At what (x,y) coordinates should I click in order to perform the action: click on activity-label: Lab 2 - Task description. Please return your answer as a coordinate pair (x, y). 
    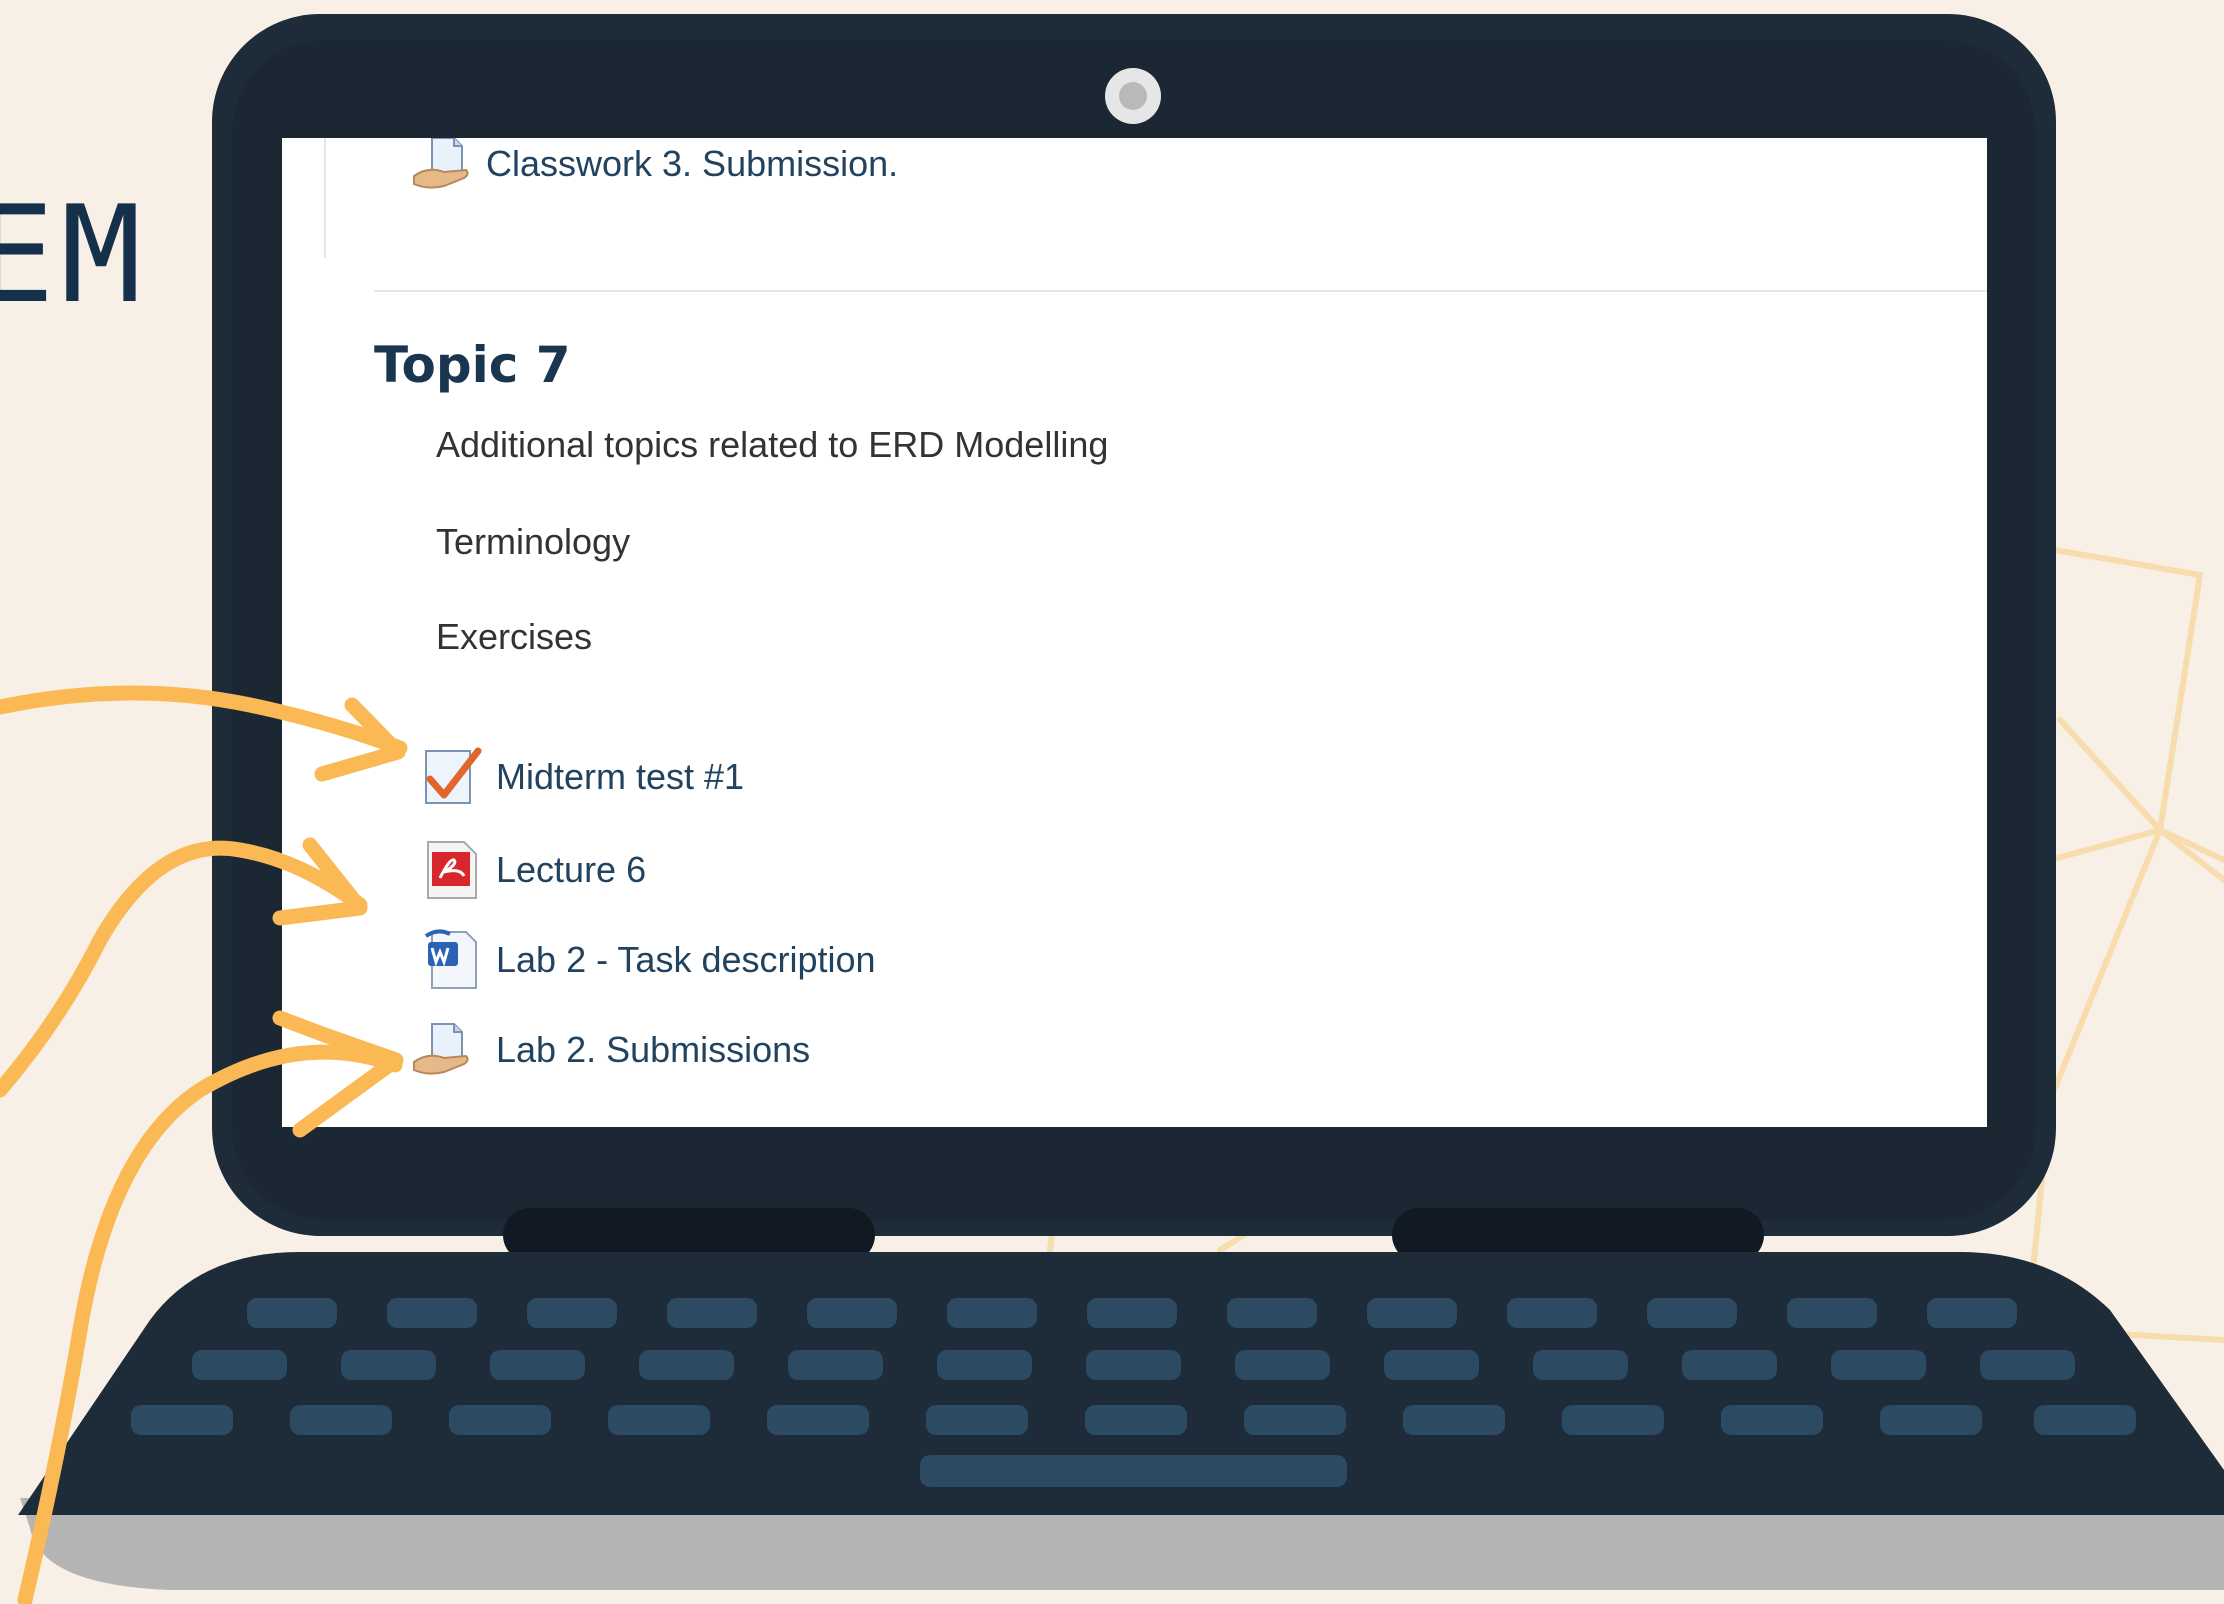
    Looking at the image, I should click on (686, 959).